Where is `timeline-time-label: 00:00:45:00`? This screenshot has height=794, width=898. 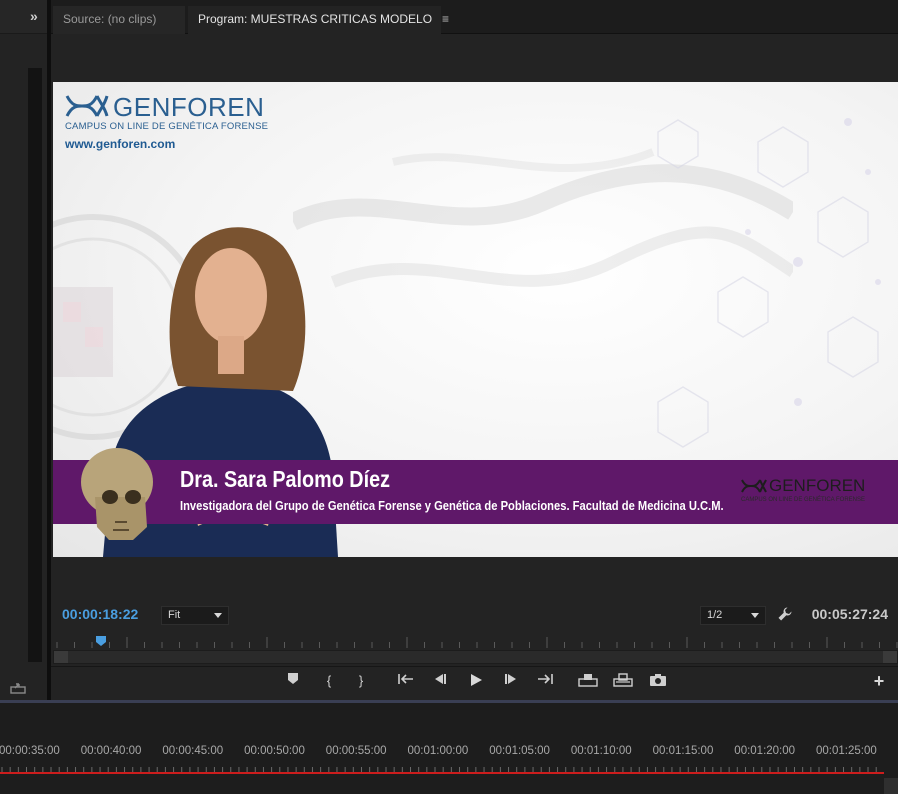
timeline-time-label: 00:00:45:00 is located at coordinates (193, 751).